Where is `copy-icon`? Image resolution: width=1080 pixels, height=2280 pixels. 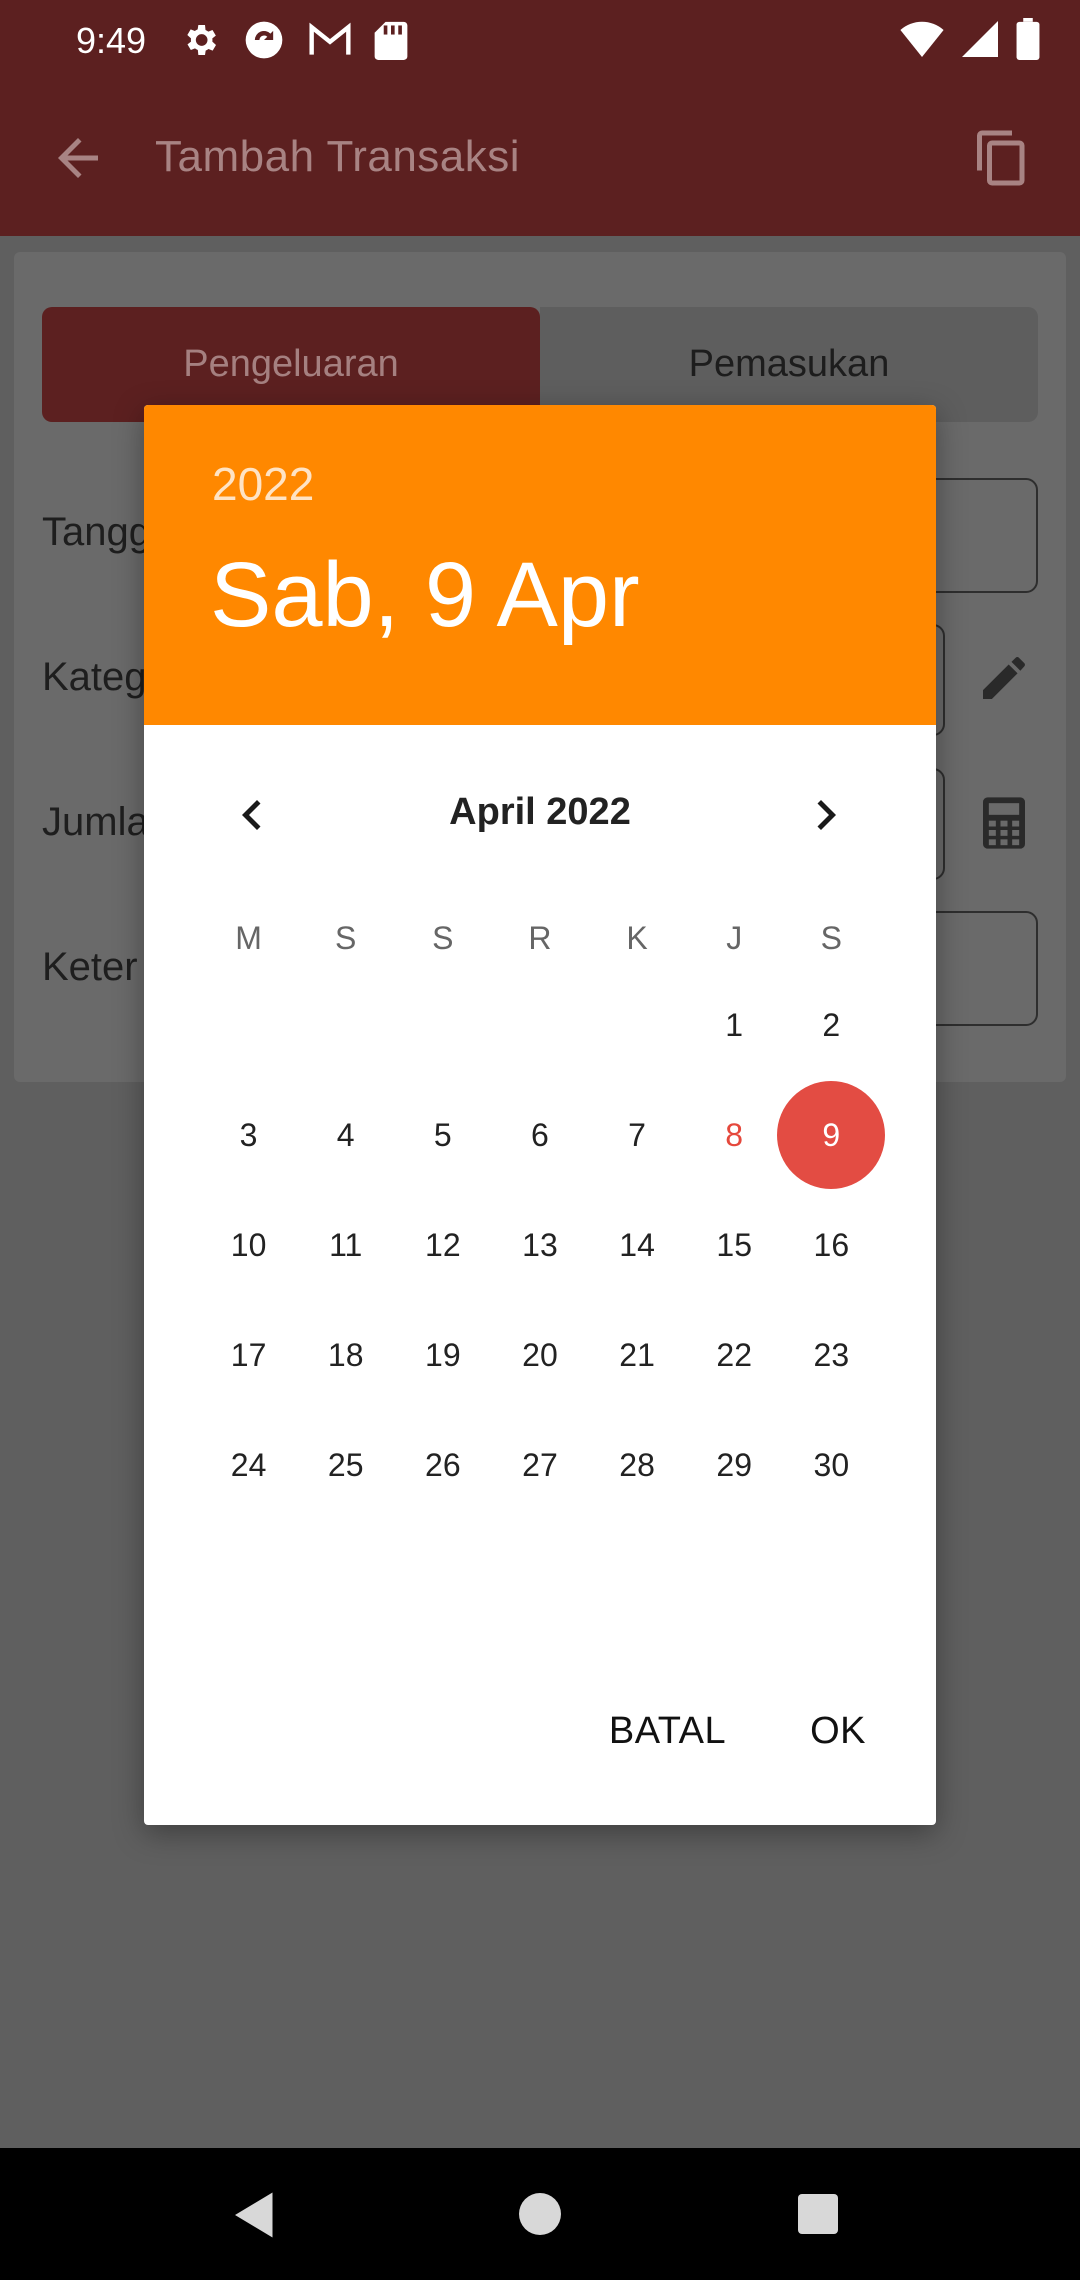
copy-icon is located at coordinates (1002, 158).